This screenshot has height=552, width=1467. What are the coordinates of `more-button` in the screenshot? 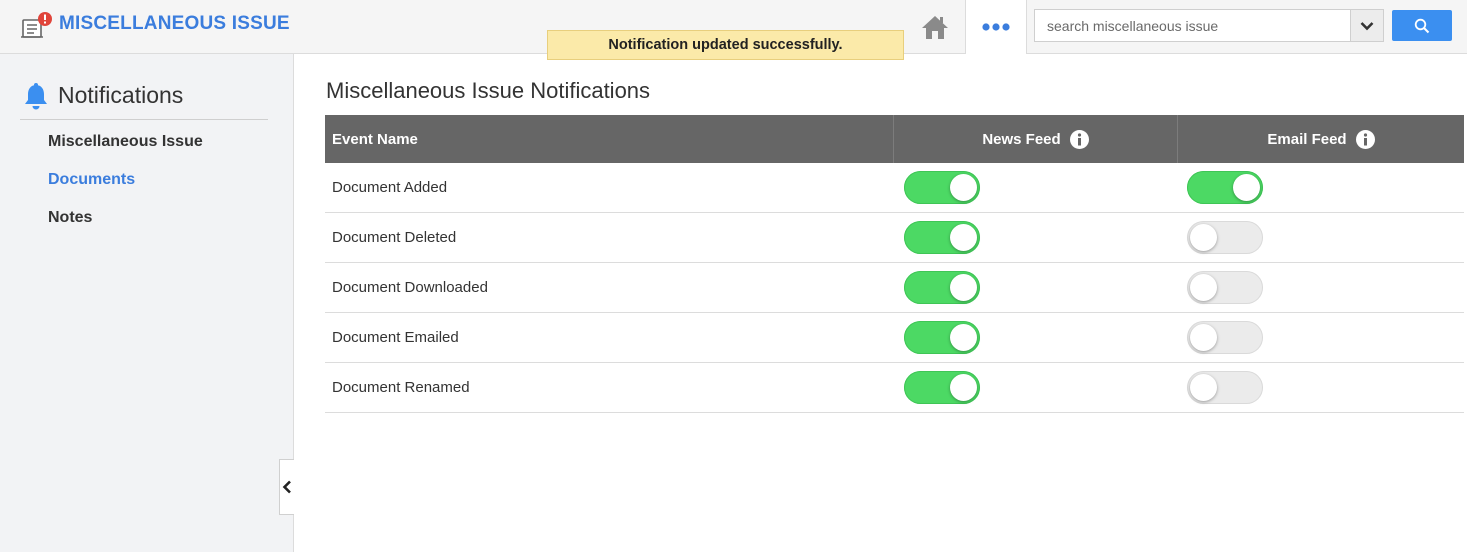 It's located at (996, 27).